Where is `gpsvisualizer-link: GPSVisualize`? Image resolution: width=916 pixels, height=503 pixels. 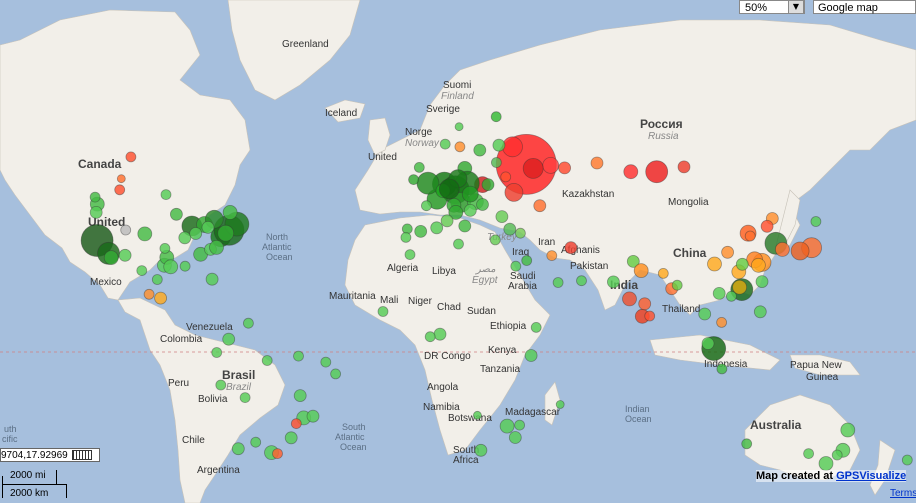
gpsvisualizer-link: GPSVisualize is located at coordinates (871, 476).